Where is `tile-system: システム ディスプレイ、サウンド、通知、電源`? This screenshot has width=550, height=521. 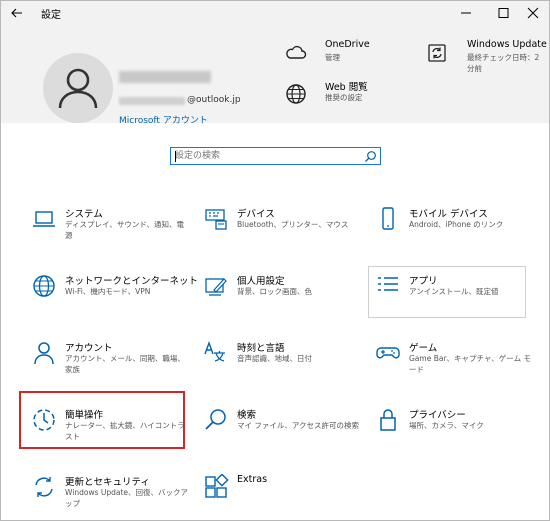 tile-system: システム ディスプレイ、サウンド、通知、電源 is located at coordinates (111, 230).